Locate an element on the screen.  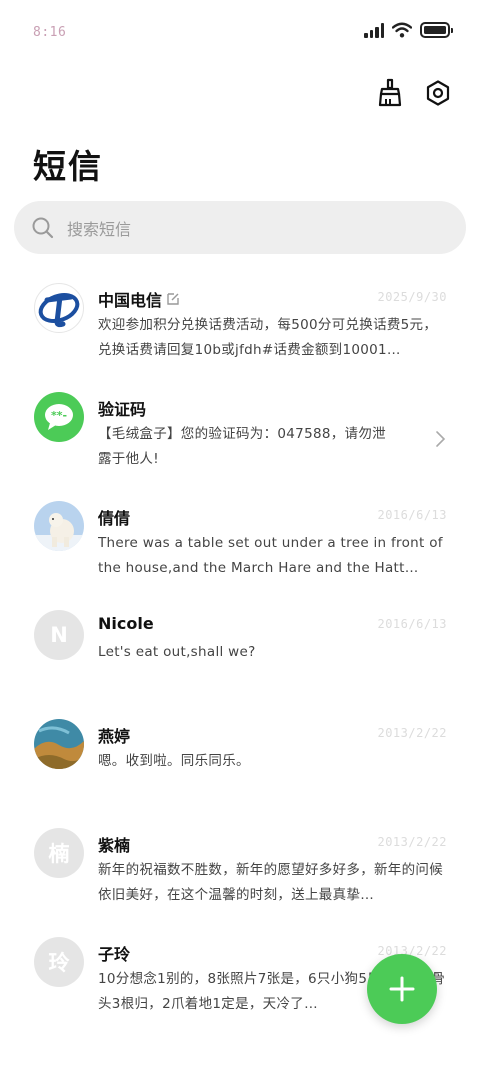
page-title: 短信 is located at coordinates (68, 166).